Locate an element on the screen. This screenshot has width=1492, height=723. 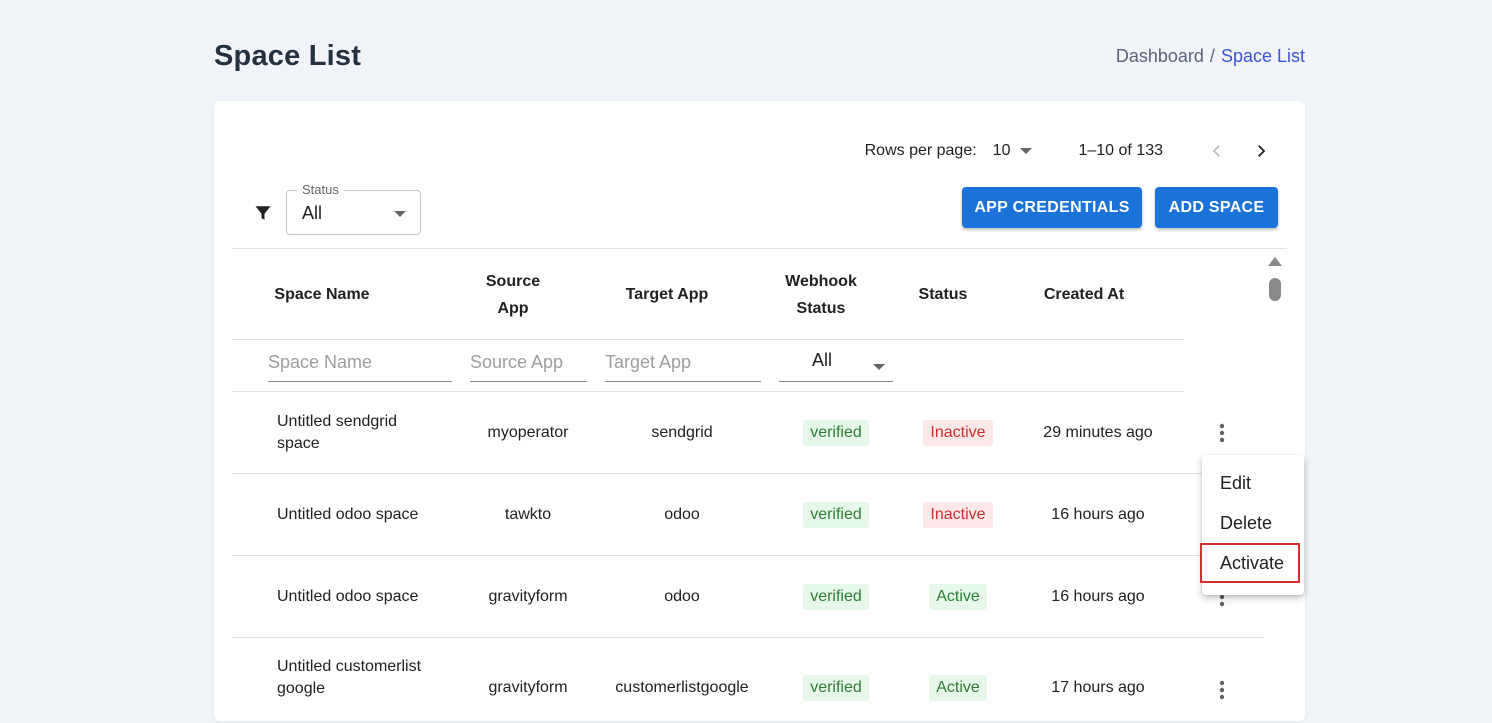
source-app-filter-input: Source App is located at coordinates (528, 366).